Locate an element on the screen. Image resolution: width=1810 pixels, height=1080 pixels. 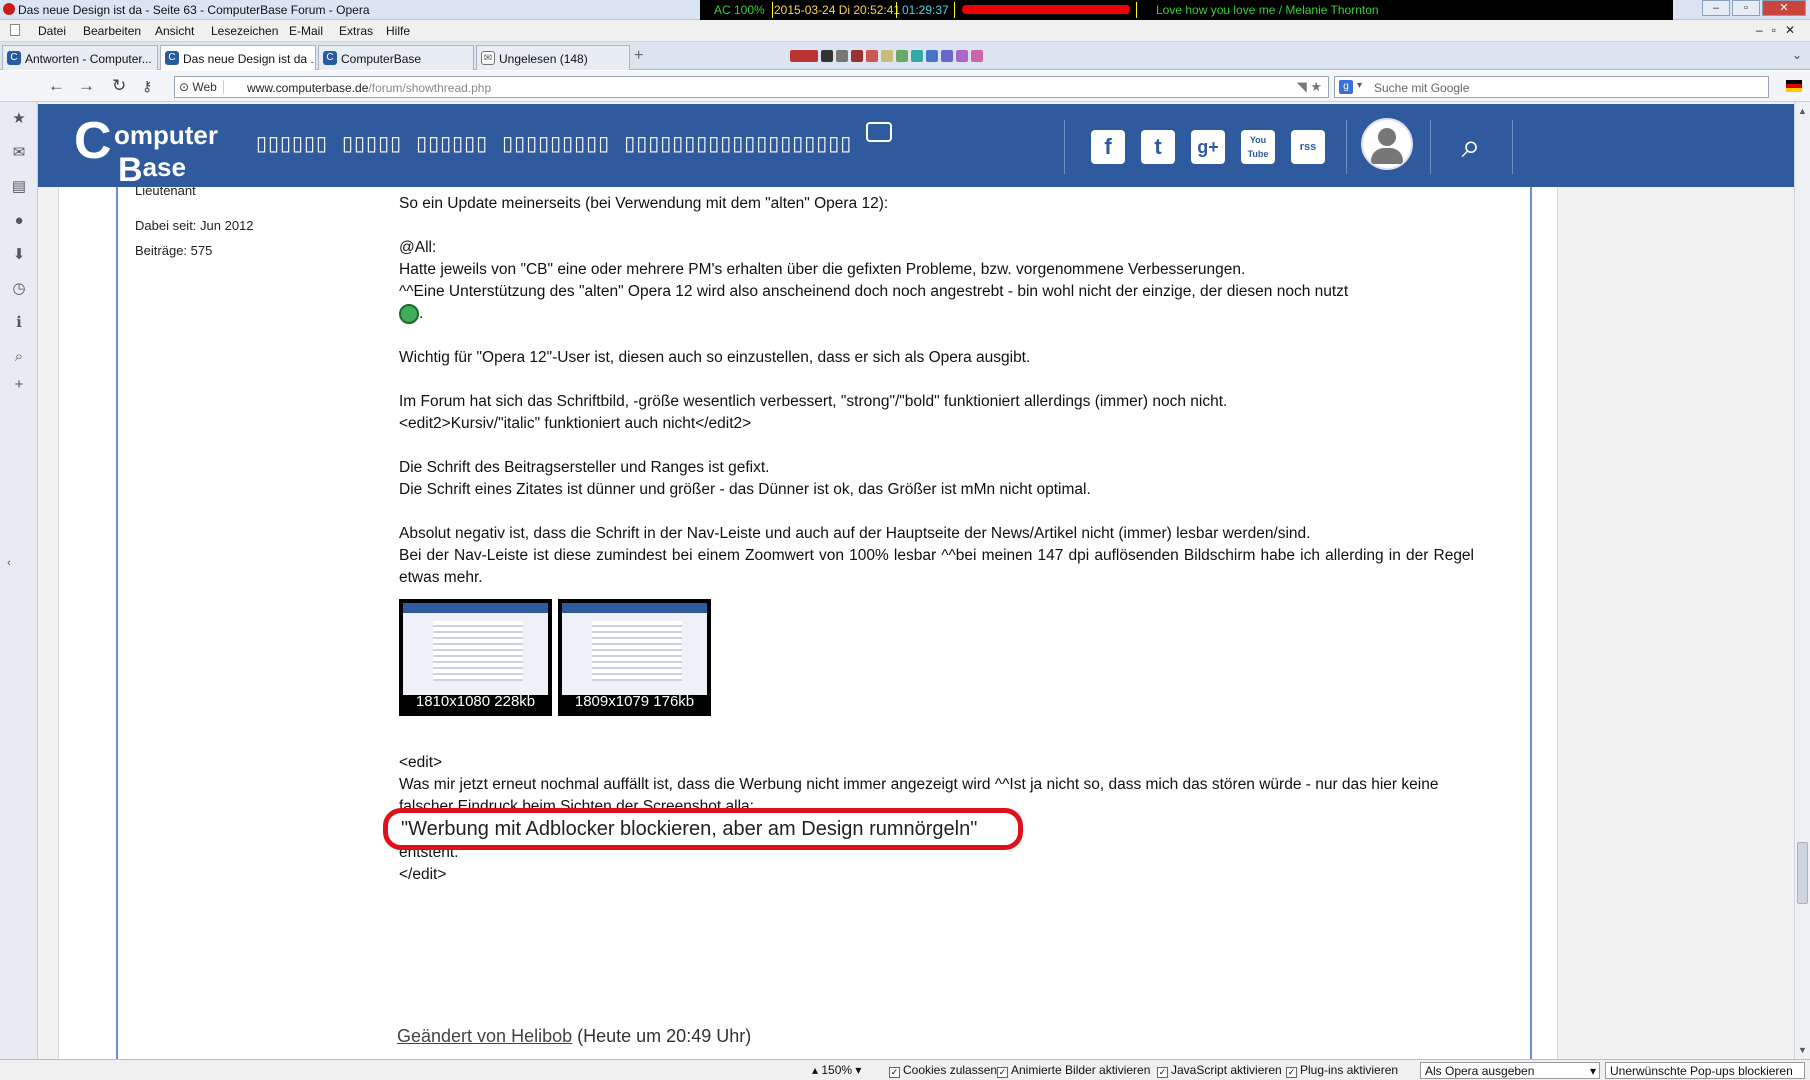
close-window-button: ✕ is located at coordinates (1784, 8).